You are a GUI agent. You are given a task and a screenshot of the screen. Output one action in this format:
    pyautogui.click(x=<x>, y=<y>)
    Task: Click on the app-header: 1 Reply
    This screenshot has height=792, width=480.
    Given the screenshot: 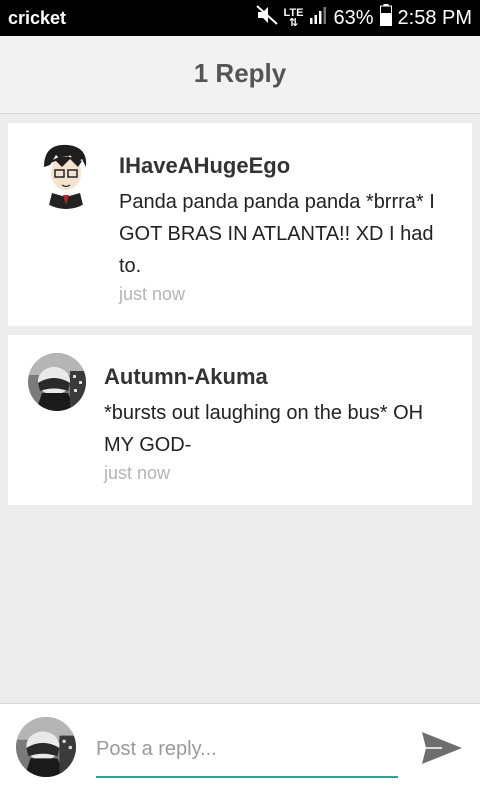 What is the action you would take?
    pyautogui.click(x=240, y=75)
    